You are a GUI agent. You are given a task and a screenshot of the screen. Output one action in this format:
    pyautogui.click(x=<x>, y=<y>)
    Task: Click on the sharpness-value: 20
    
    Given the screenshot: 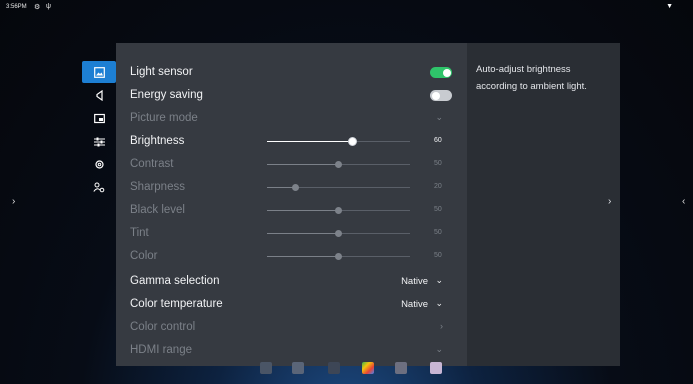 What is the action you would take?
    pyautogui.click(x=438, y=186)
    